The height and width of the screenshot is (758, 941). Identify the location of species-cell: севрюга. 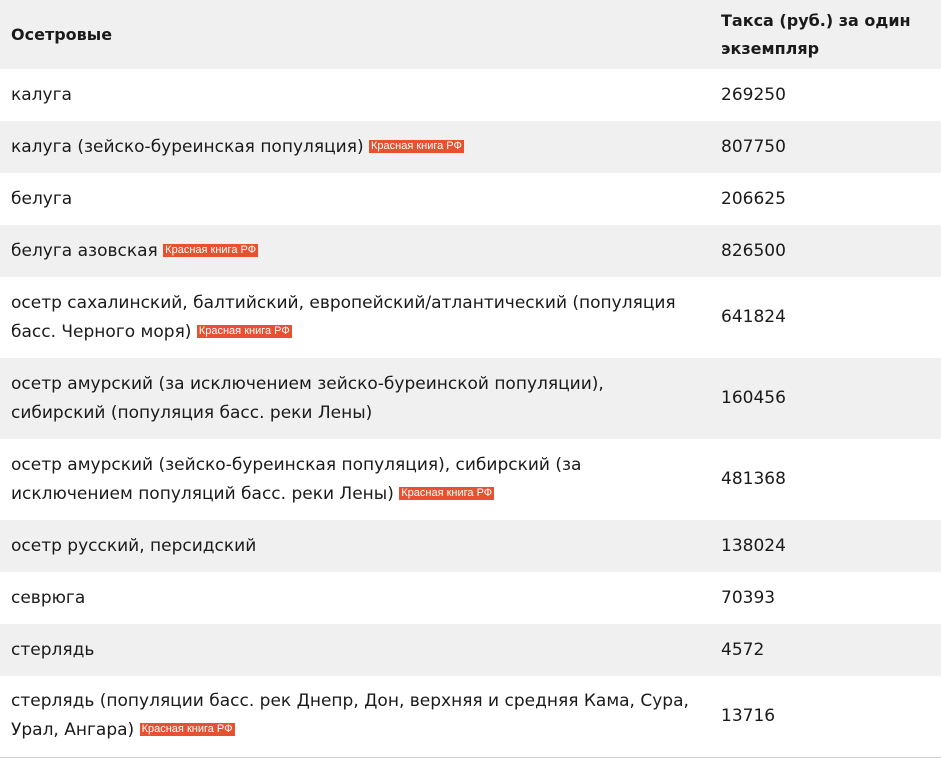
(355, 598).